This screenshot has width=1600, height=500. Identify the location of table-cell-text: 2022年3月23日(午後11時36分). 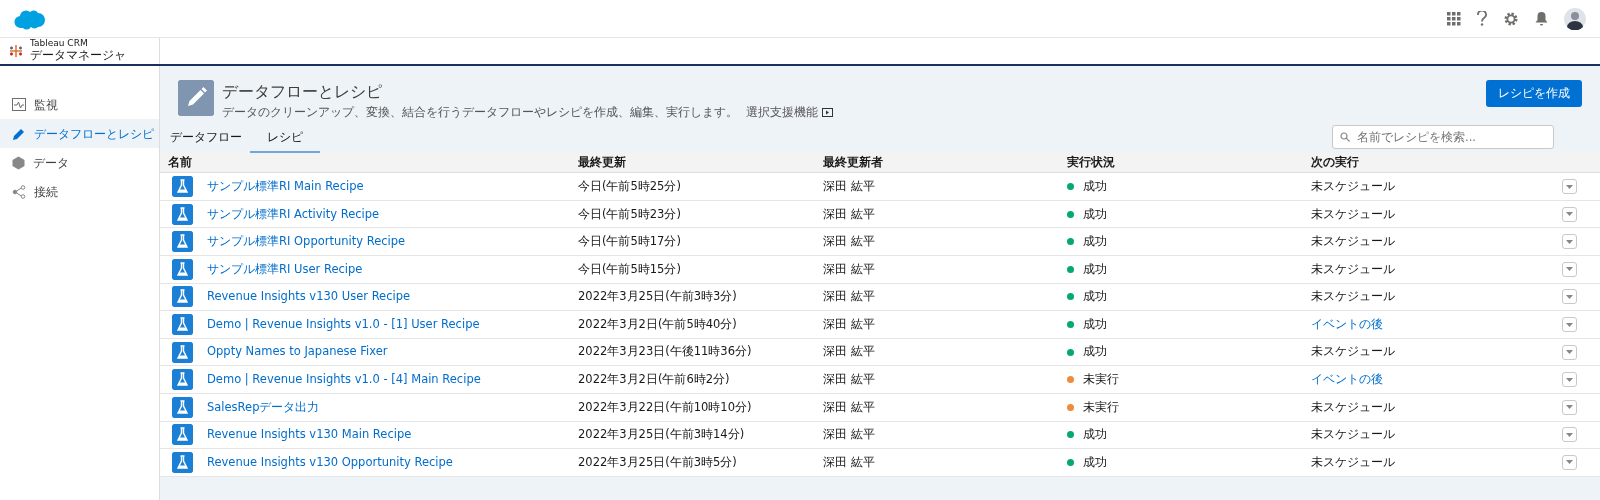
(665, 352).